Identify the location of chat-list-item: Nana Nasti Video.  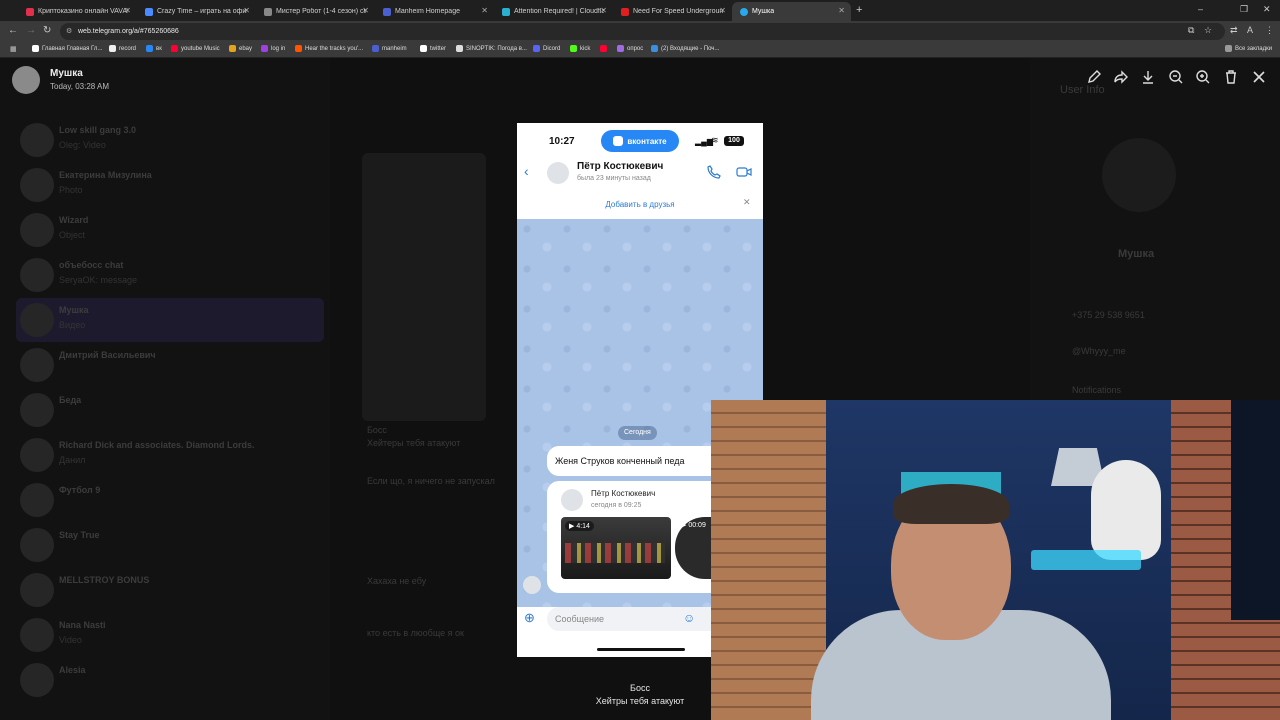
(170, 635).